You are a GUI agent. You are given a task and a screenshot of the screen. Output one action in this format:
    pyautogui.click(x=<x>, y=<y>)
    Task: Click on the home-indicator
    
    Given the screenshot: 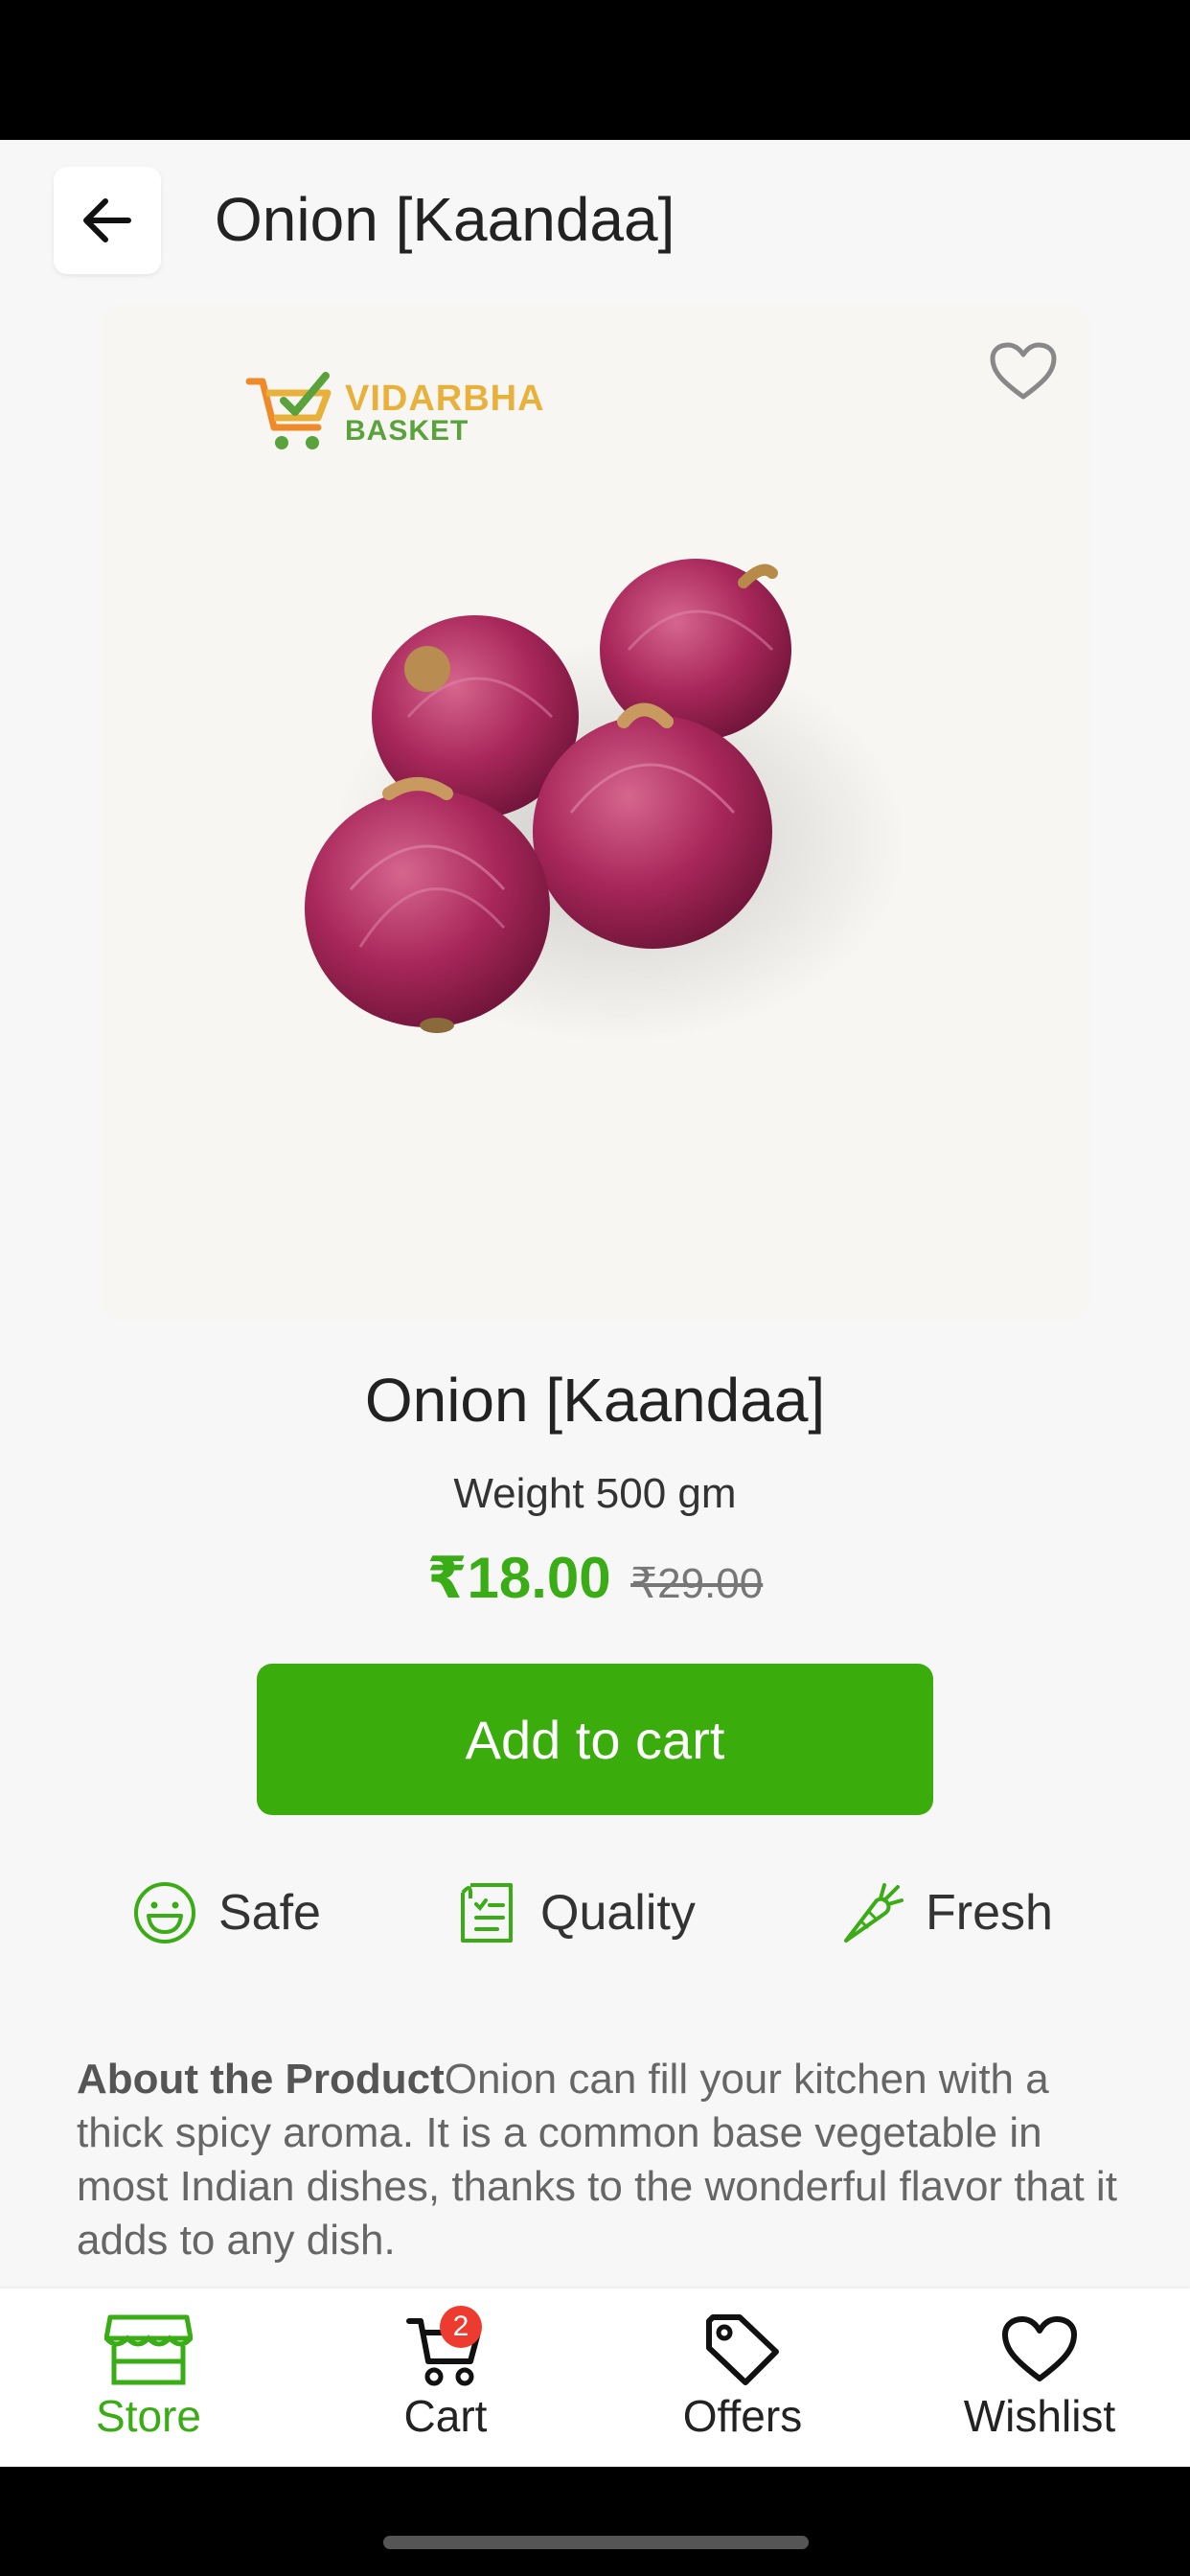 What is the action you would take?
    pyautogui.click(x=596, y=2542)
    